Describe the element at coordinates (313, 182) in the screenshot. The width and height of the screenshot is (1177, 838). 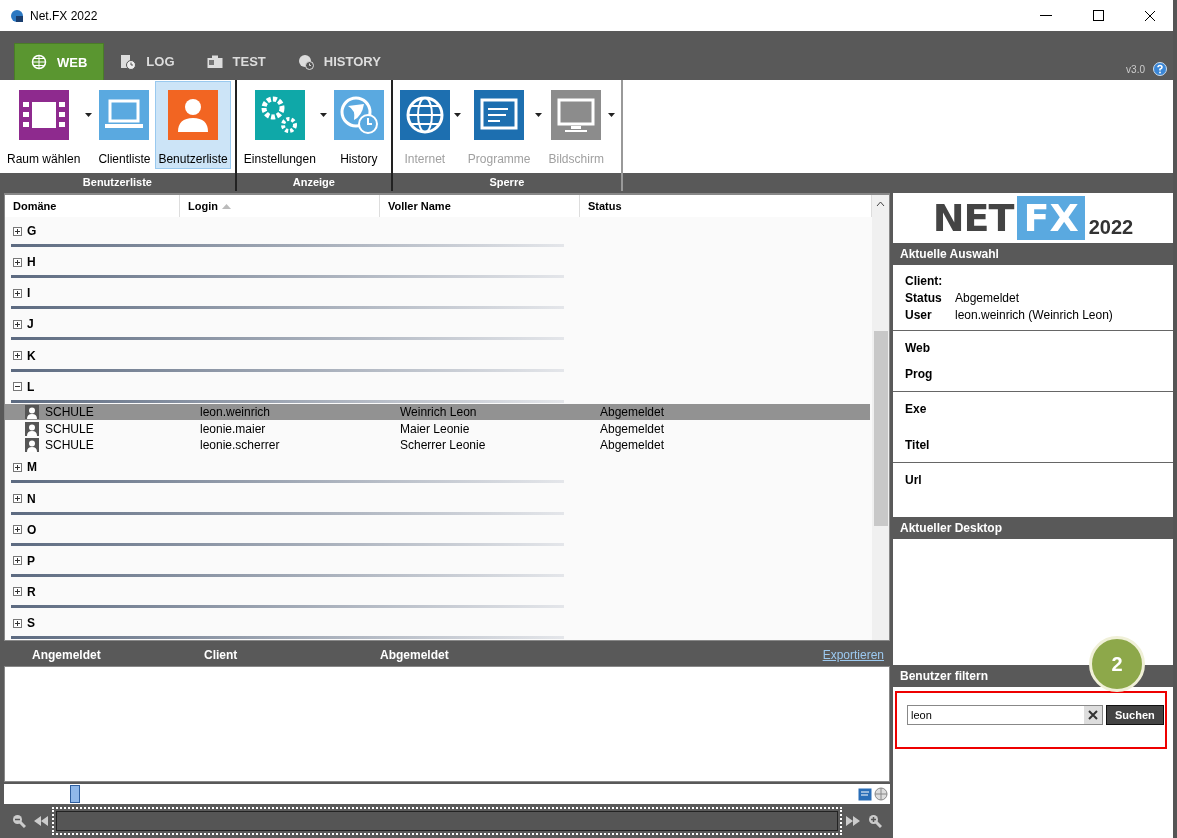
I see `group-label: Anzeige` at that location.